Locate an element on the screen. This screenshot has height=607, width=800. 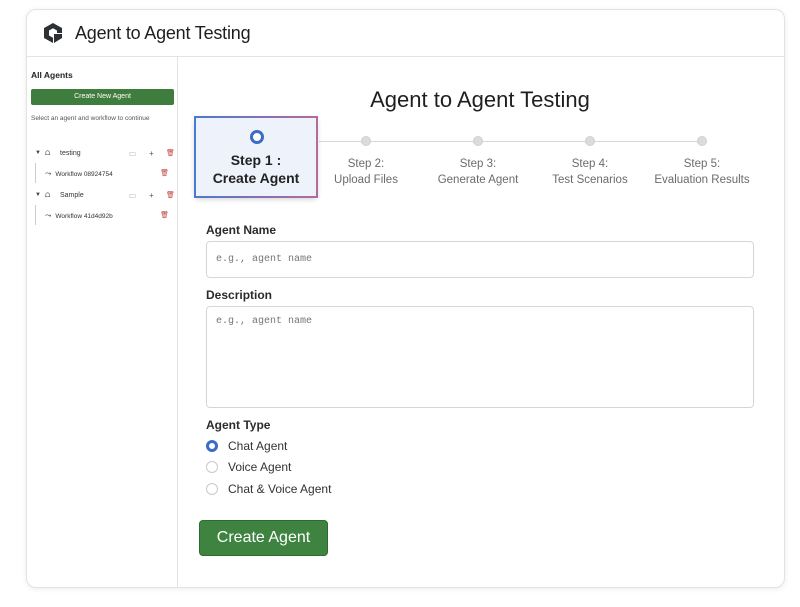
sidebar-hint: Select an agent and workflow to continue is located at coordinates (90, 118).